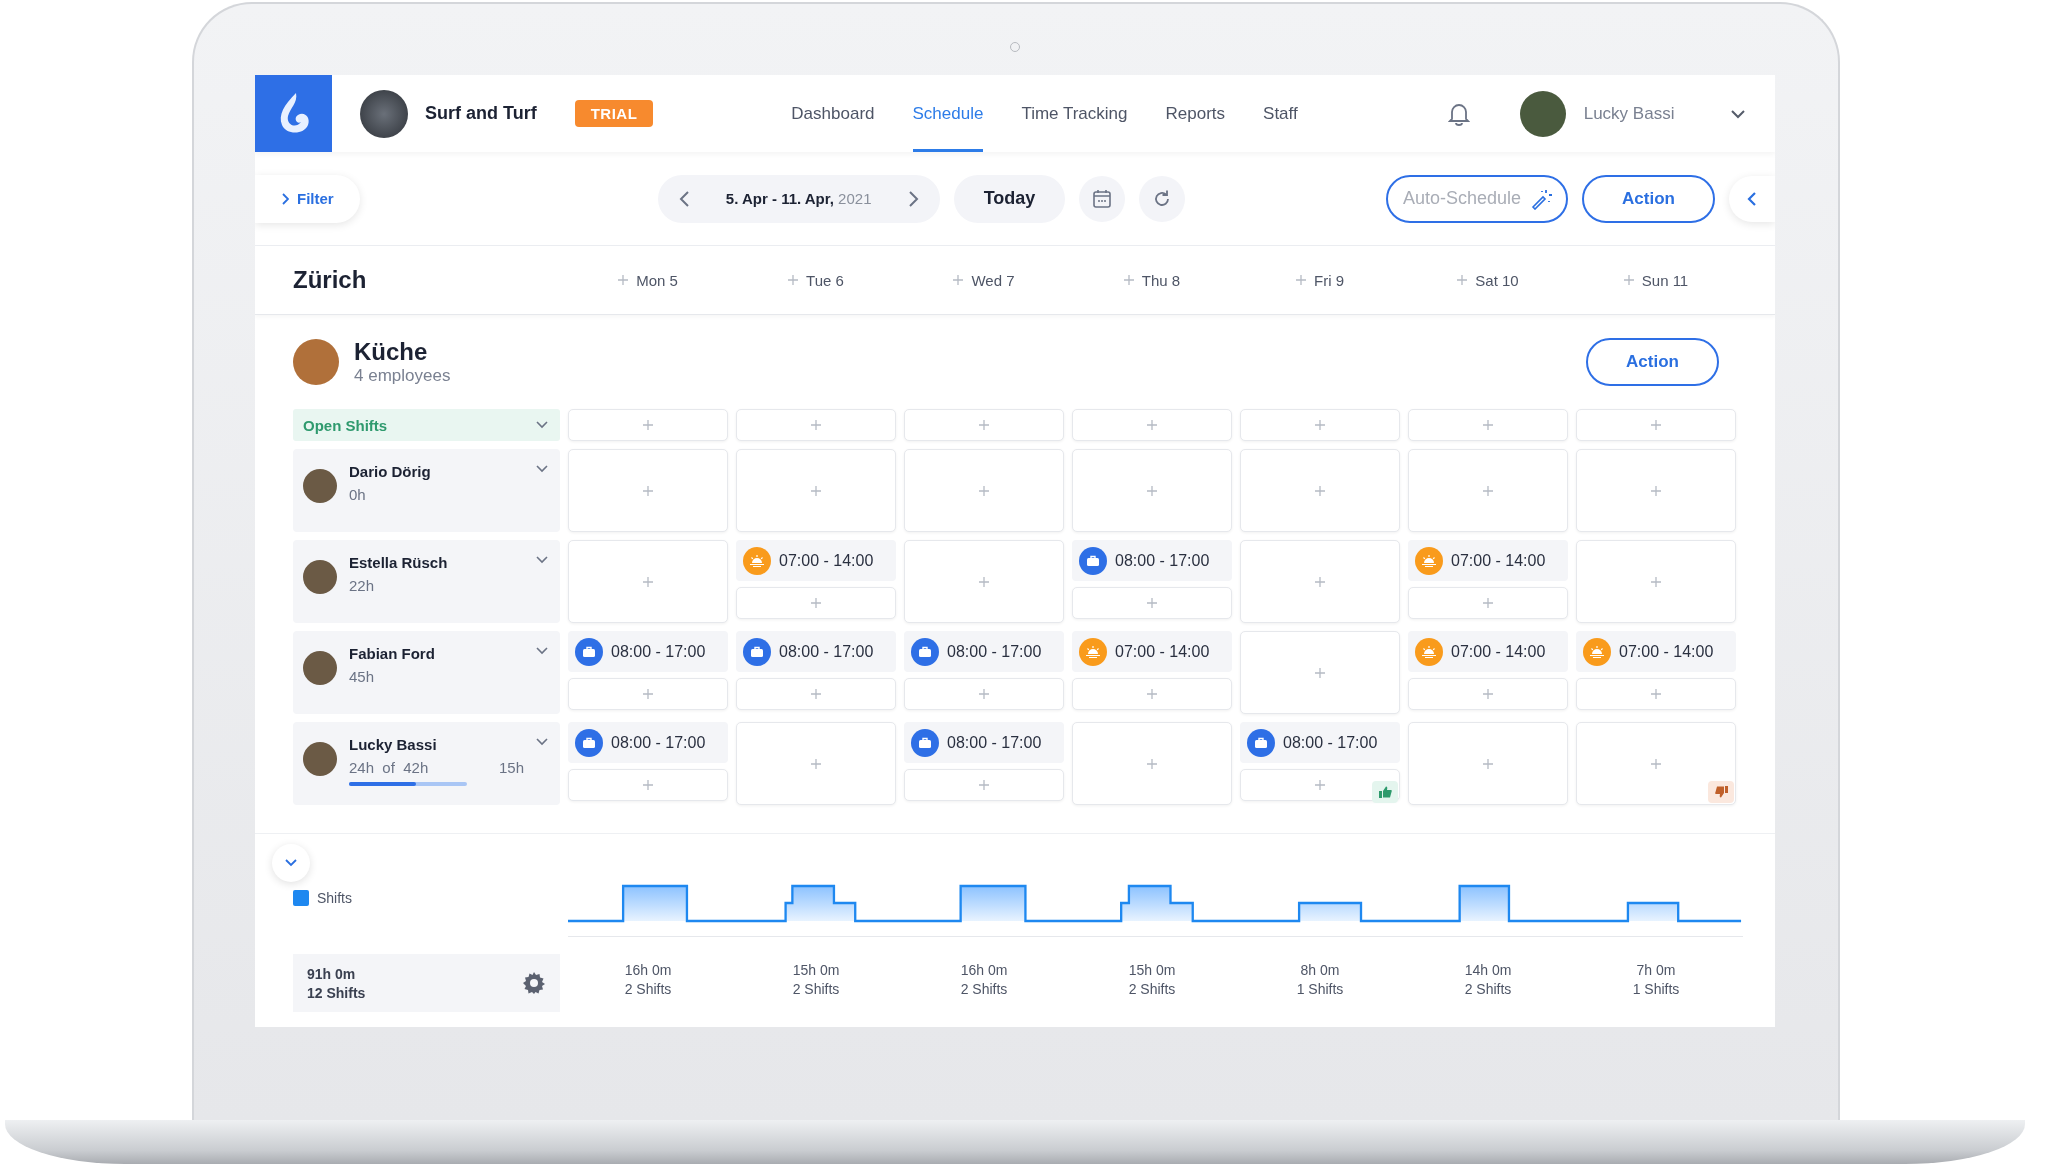  I want to click on employee-card: Fabian Ford 45h, so click(426, 672).